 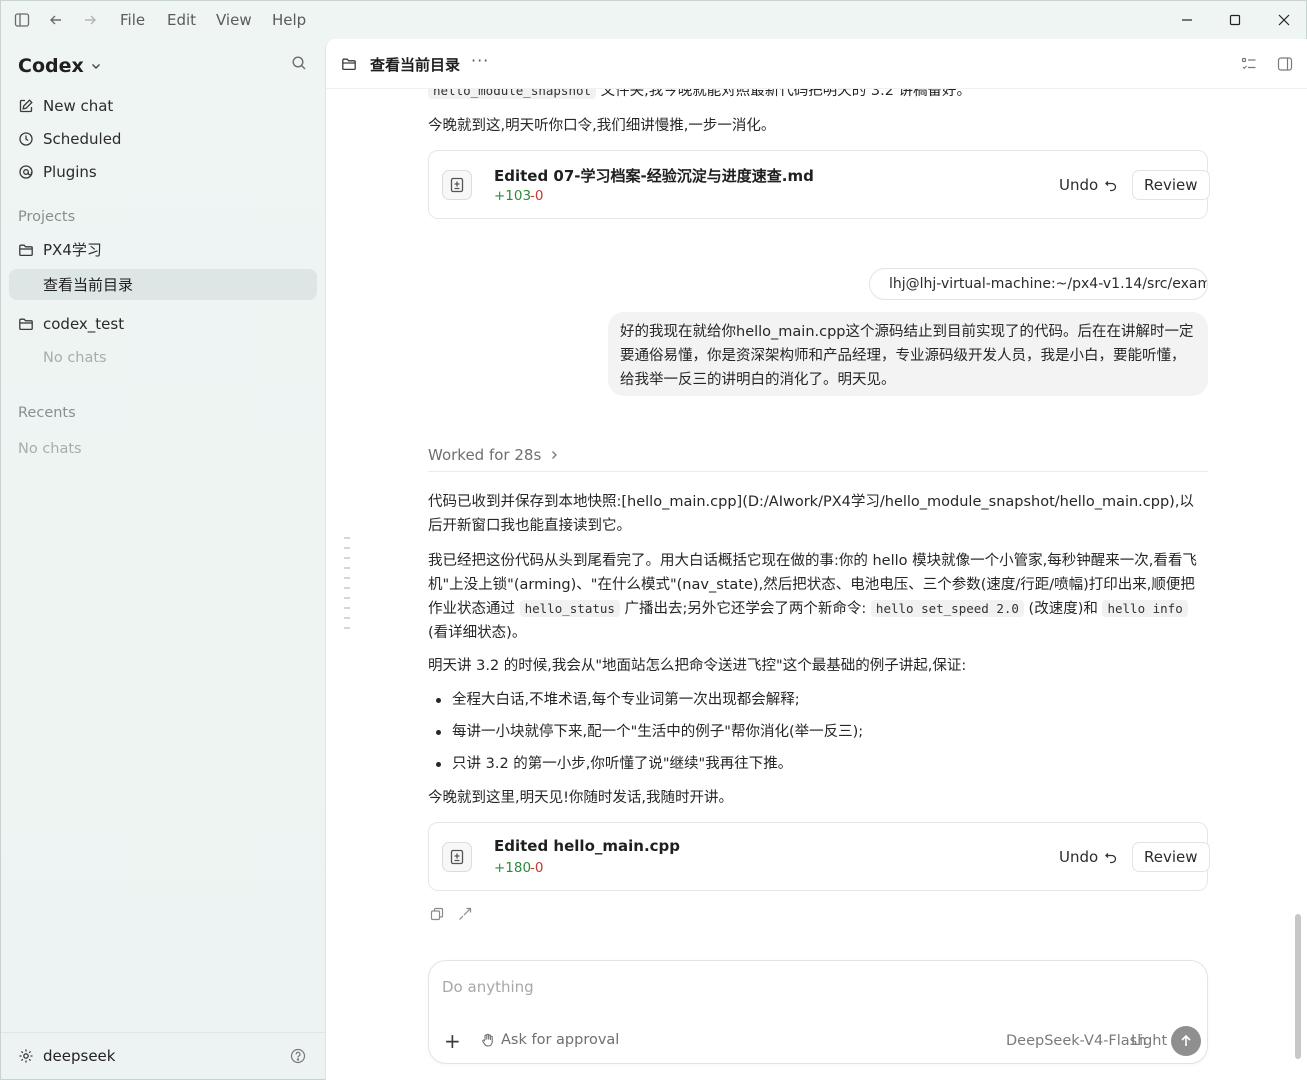 I want to click on user-settings-button: deepseek, so click(x=66, y=1056).